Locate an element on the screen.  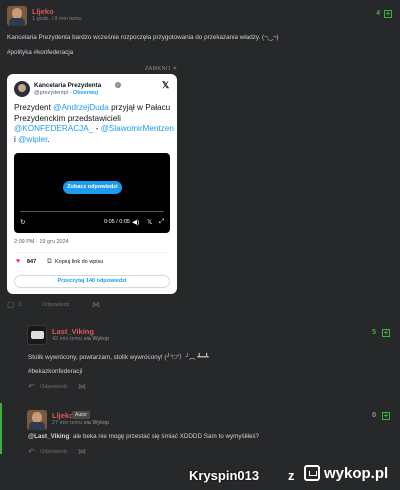
tweet-text-part: - is located at coordinates (97, 128).